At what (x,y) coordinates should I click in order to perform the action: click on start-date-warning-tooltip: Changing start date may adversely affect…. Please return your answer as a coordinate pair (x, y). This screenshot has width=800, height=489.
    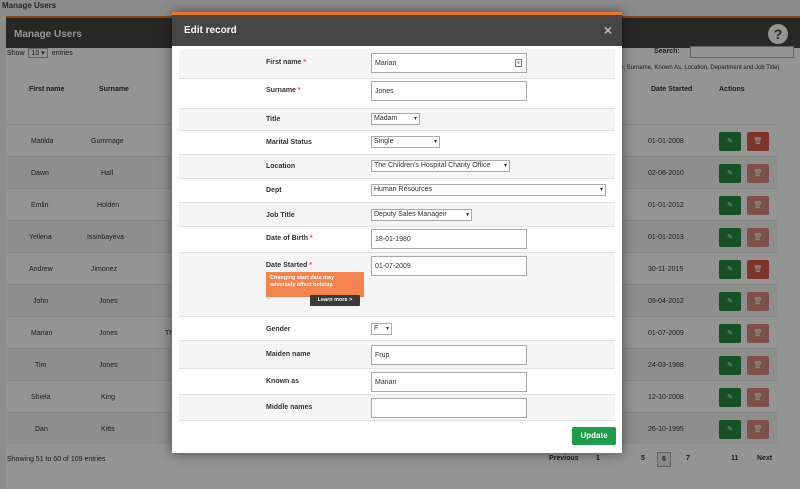
    Looking at the image, I should click on (315, 284).